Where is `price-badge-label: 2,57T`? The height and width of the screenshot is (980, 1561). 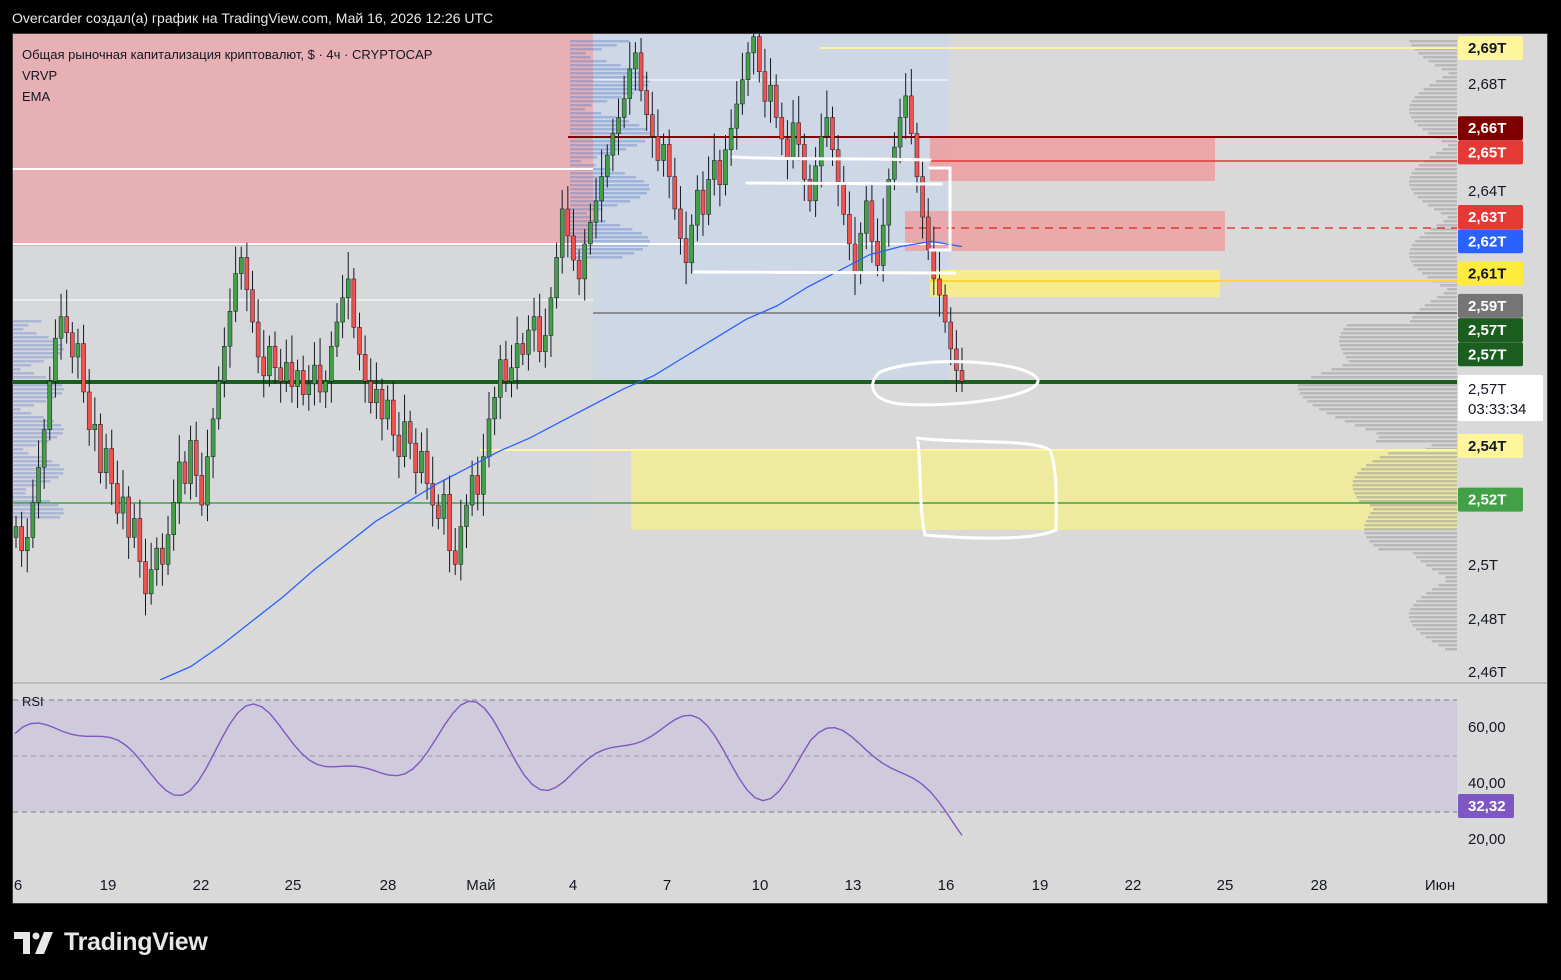 price-badge-label: 2,57T is located at coordinates (1487, 354).